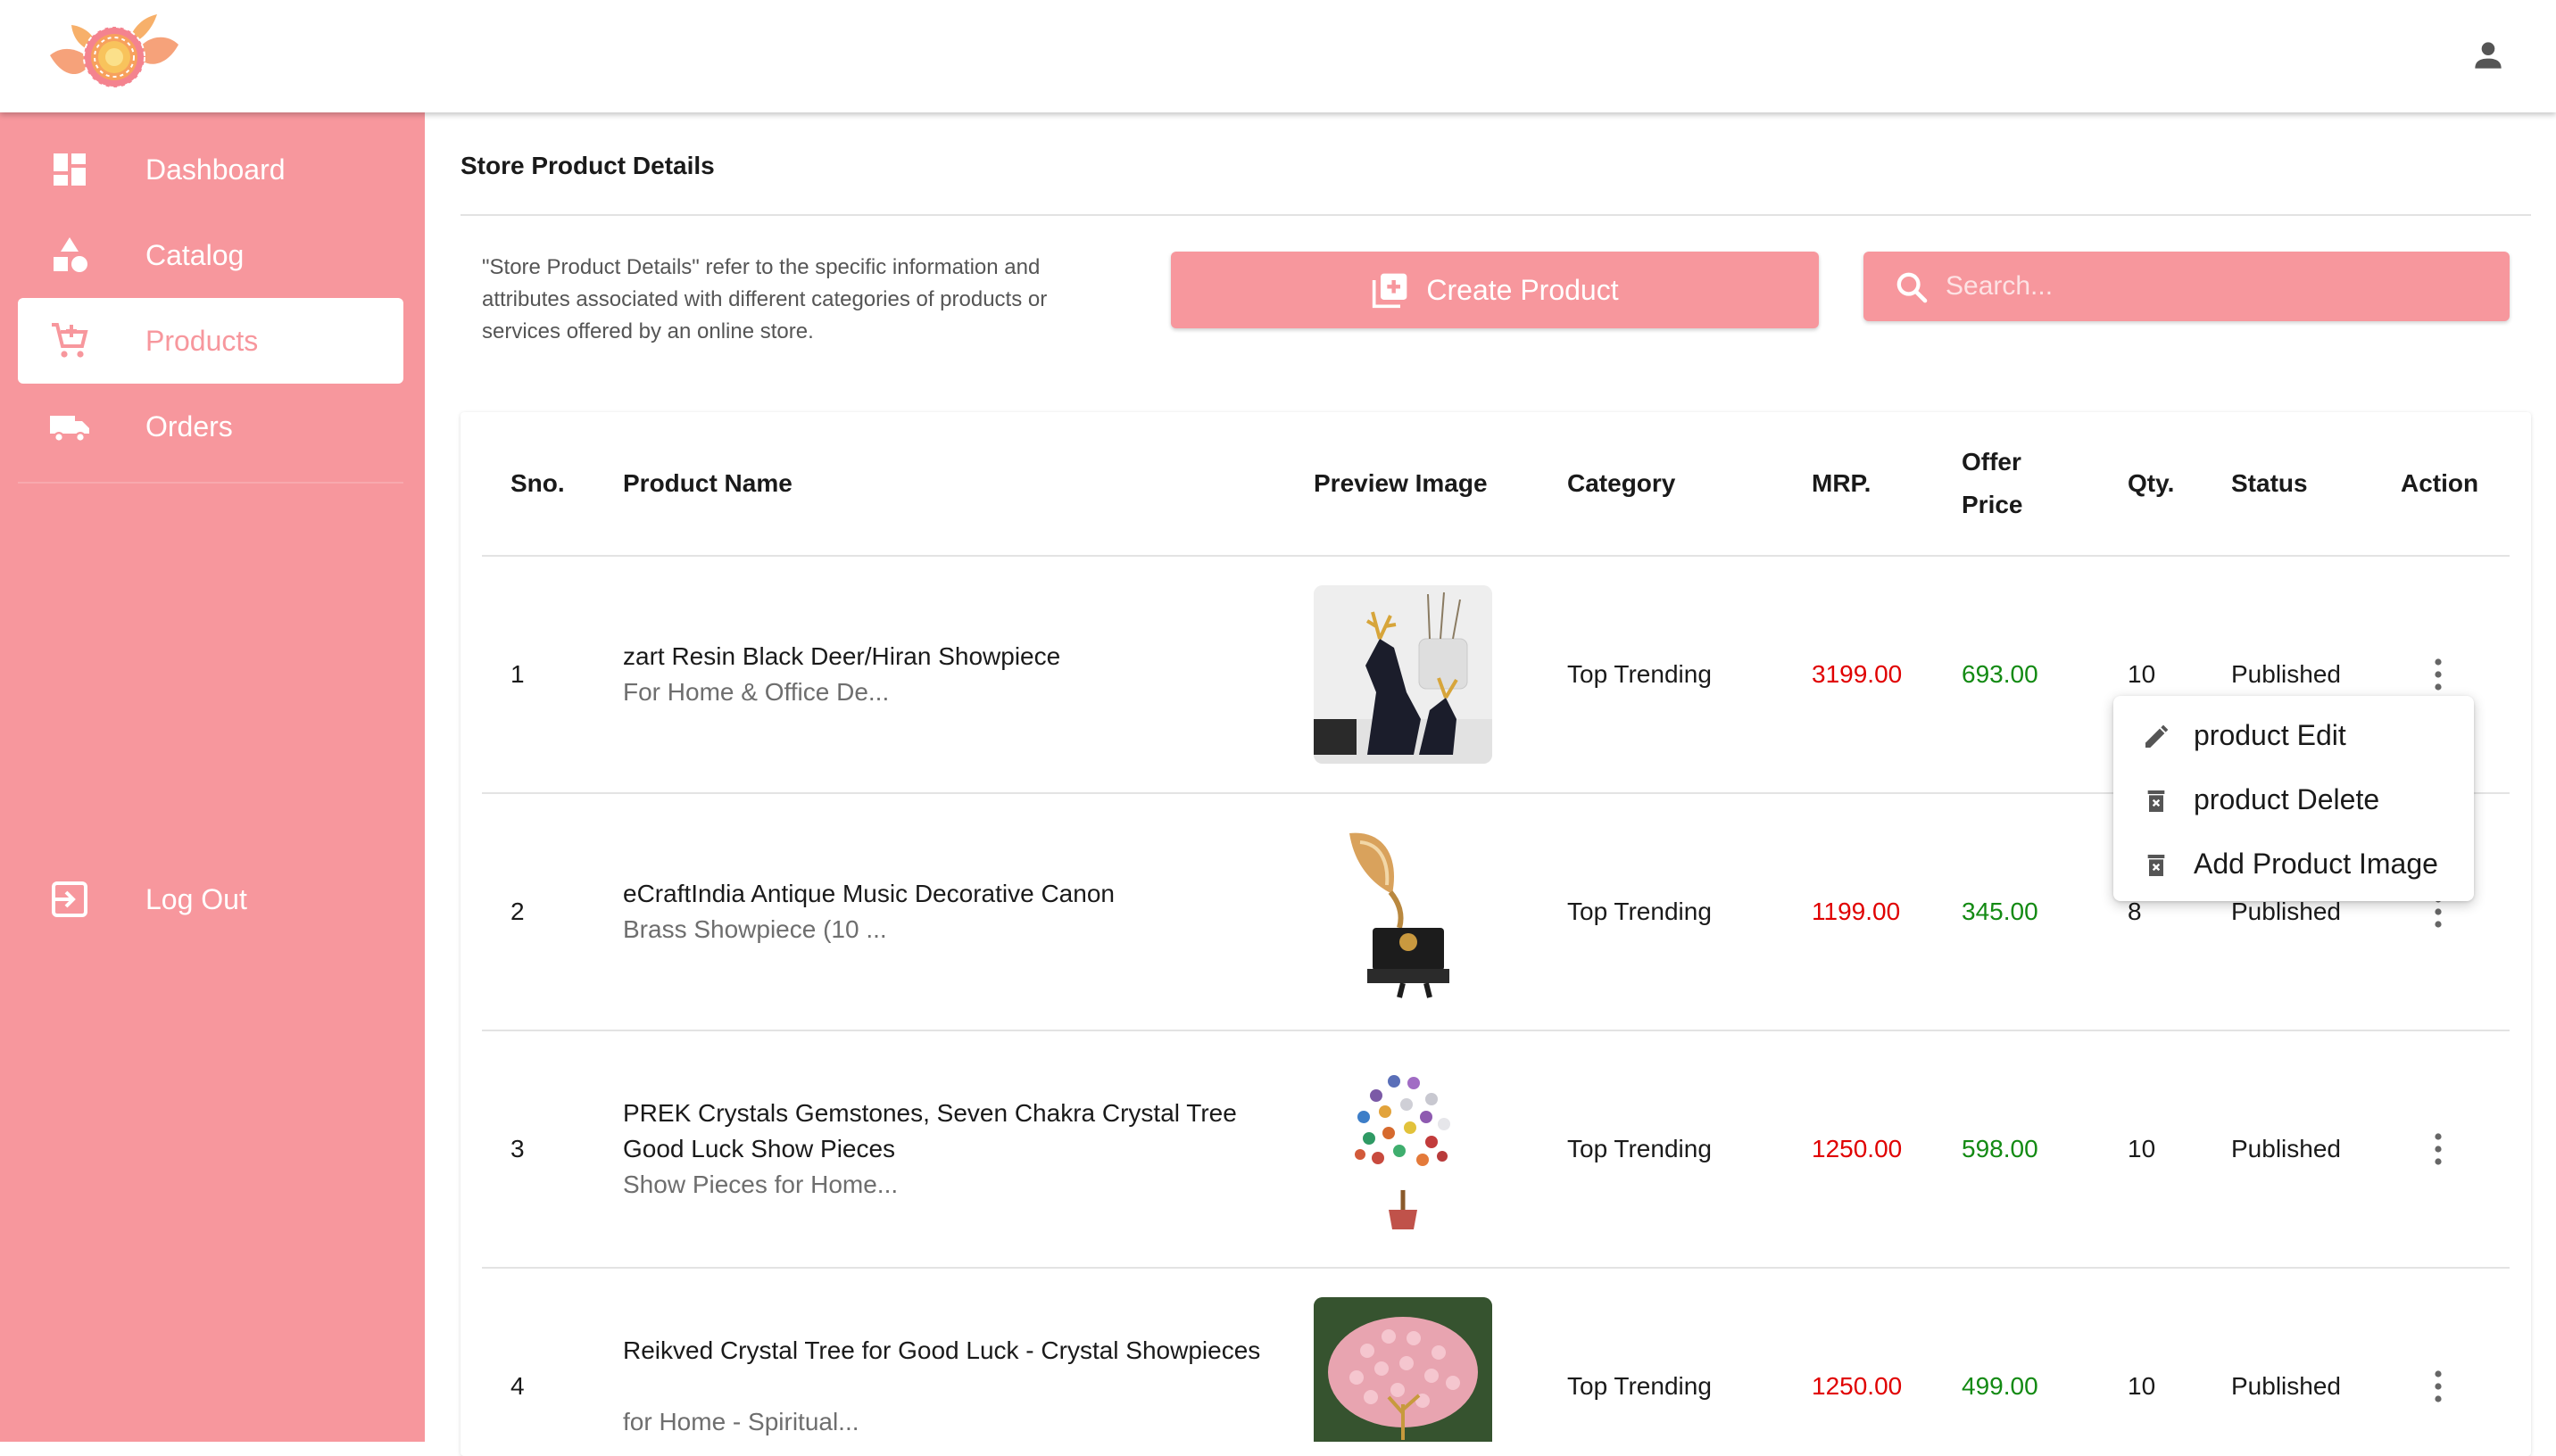  Describe the element at coordinates (70, 341) in the screenshot. I see `cart-icon` at that location.